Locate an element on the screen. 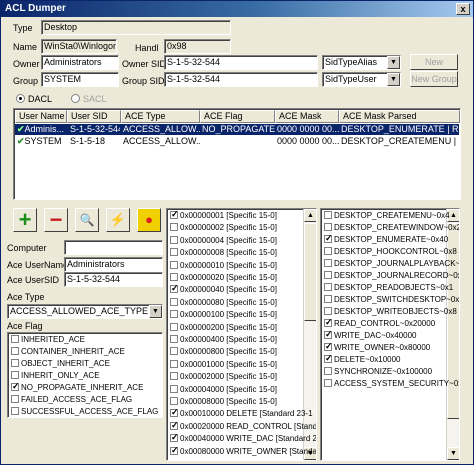 The height and width of the screenshot is (465, 474). remove-ace-button: − is located at coordinates (56, 220).